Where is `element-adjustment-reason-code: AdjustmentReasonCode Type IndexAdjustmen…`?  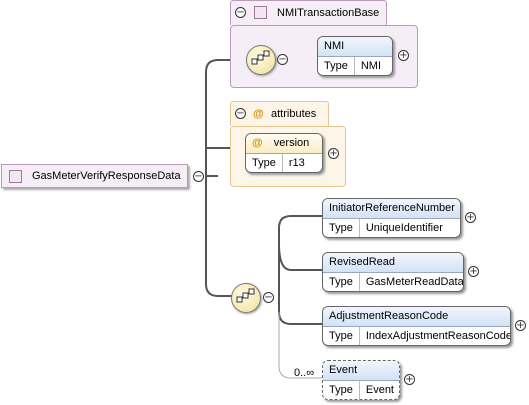
element-adjustment-reason-code: AdjustmentReasonCode Type IndexAdjustmen… is located at coordinates (416, 326).